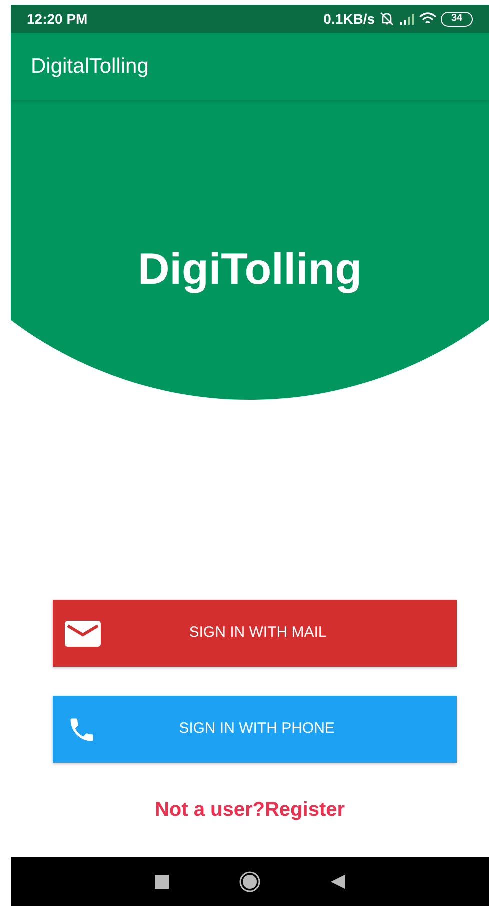  I want to click on app-bar-title: DigitalTolling, so click(90, 67).